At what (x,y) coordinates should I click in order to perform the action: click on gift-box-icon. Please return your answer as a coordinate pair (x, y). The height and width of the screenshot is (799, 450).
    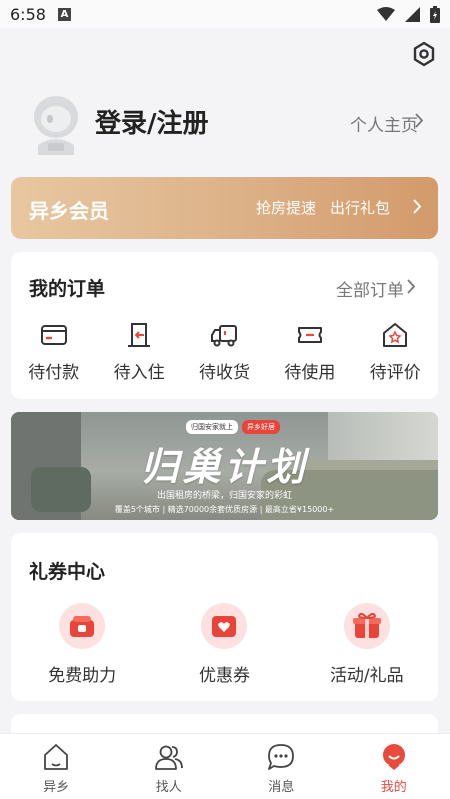
    Looking at the image, I should click on (82, 626).